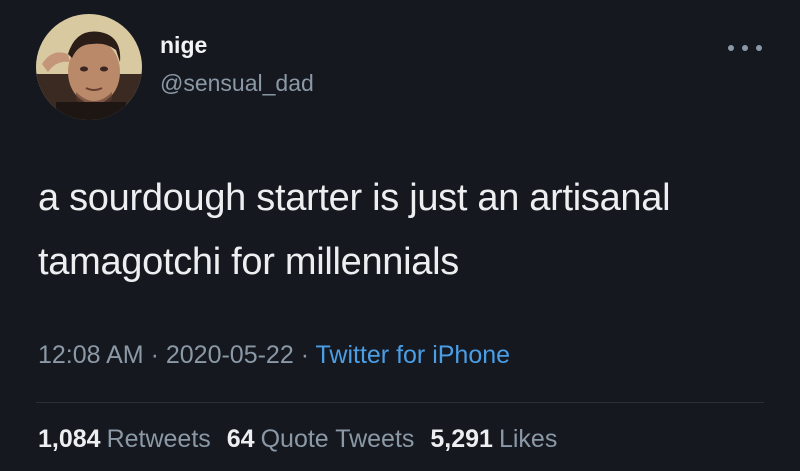 Image resolution: width=800 pixels, height=471 pixels. I want to click on tweet-stats: 1,084 Retweets 64 Quote Tweets 5,291 Likes, so click(305, 439).